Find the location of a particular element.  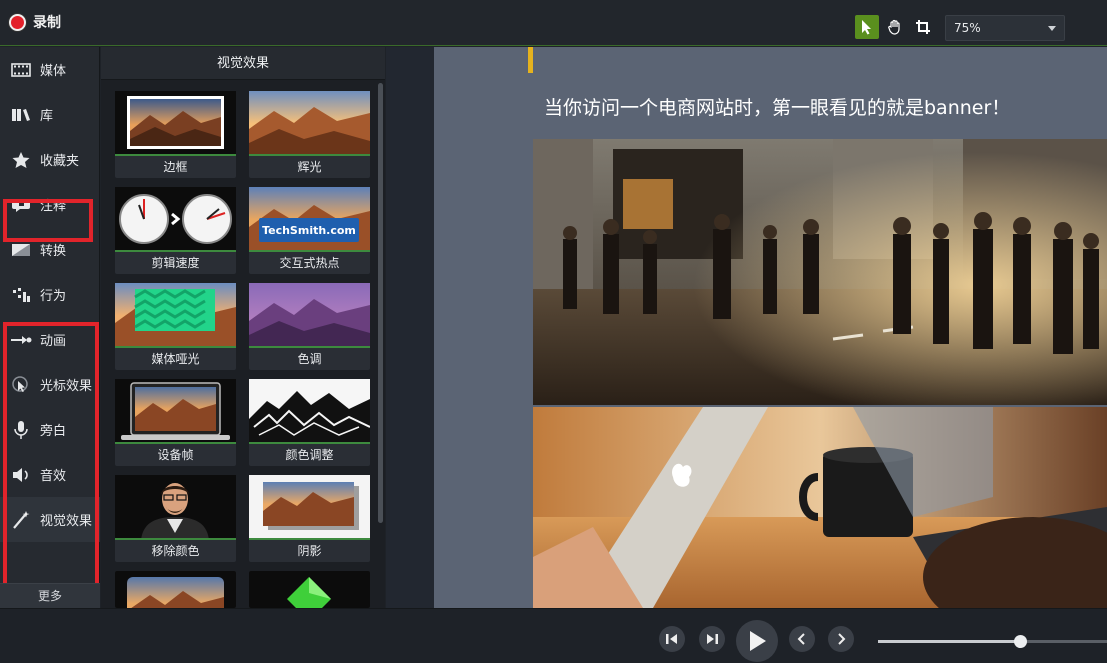

effect-card-glow: 辉光 is located at coordinates (309, 134).